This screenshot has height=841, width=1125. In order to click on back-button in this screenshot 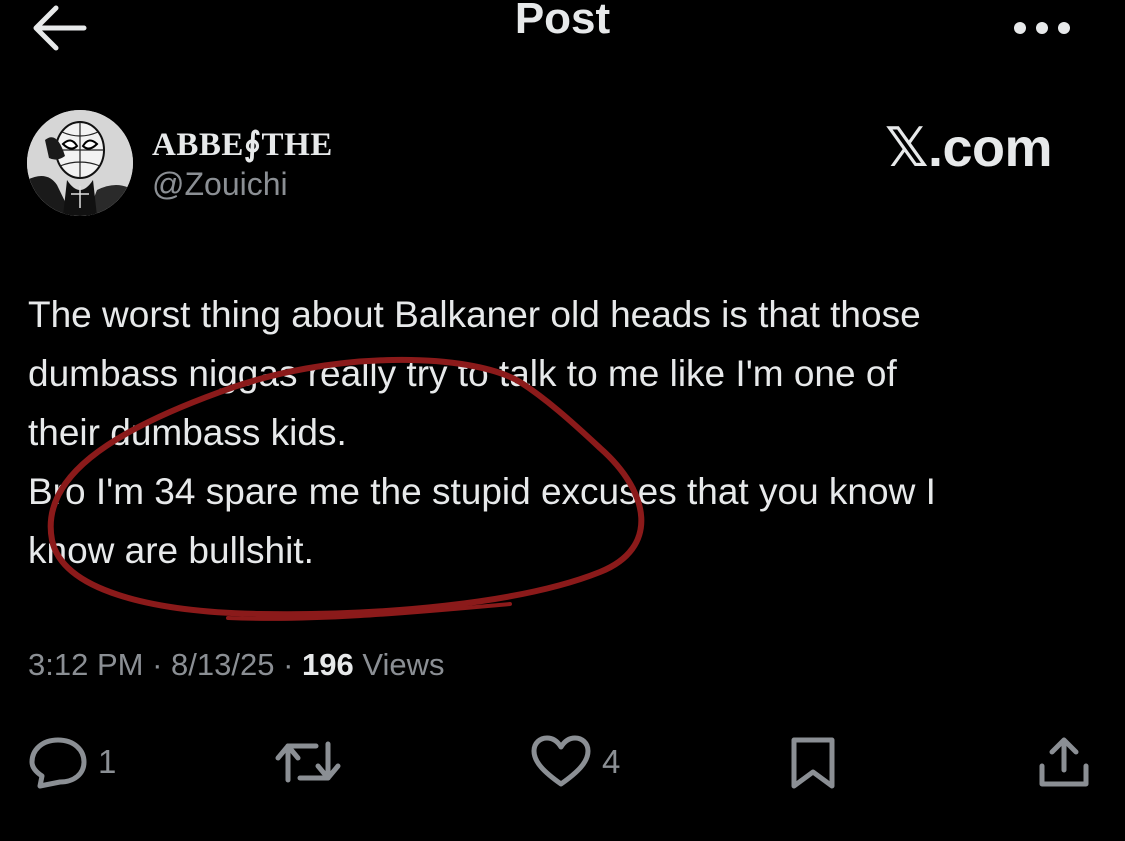, I will do `click(60, 28)`.